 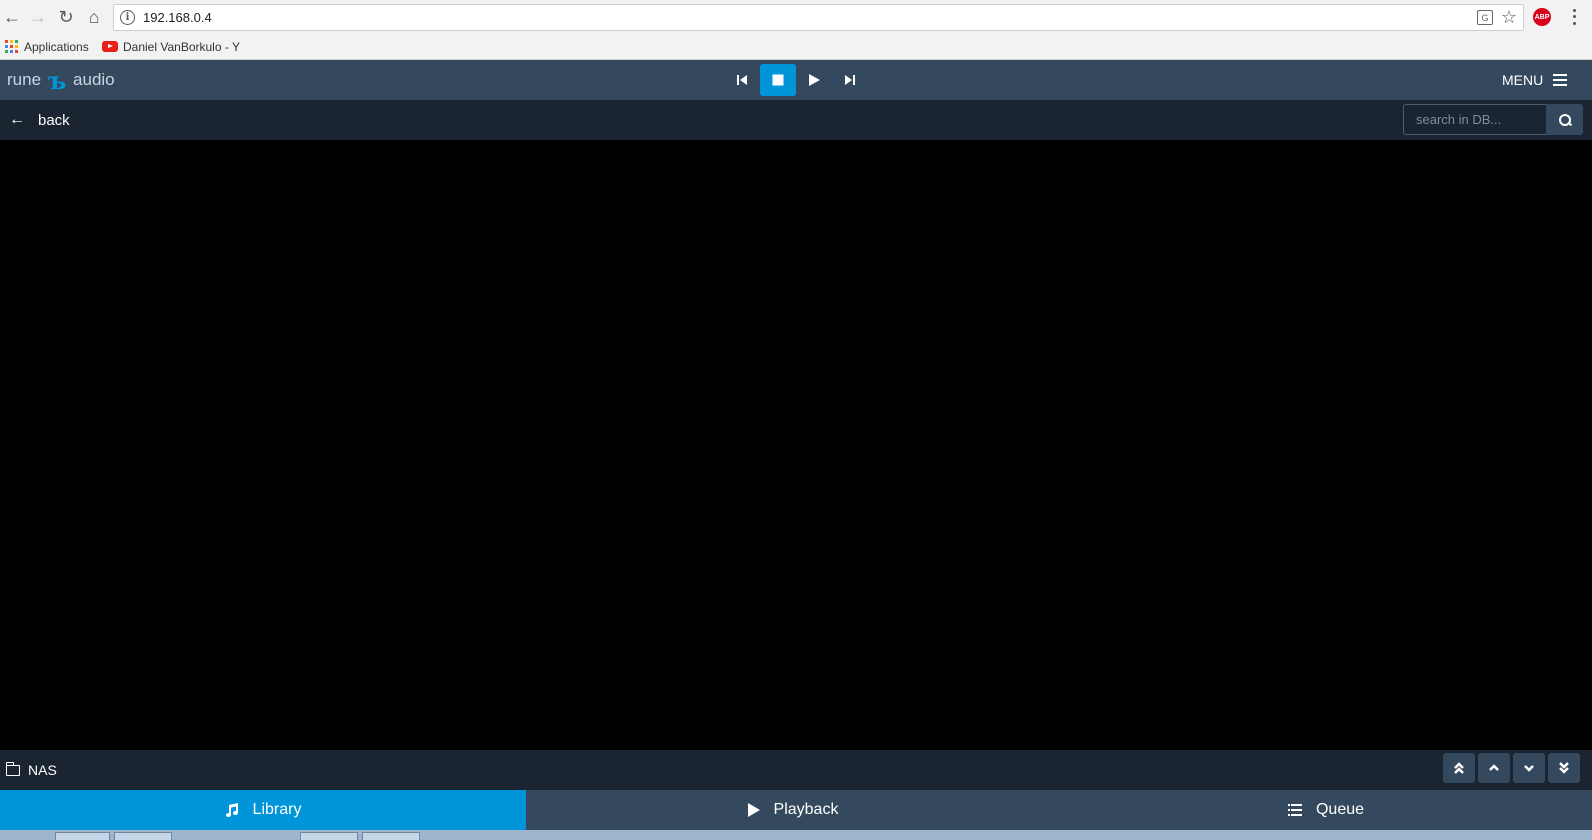 I want to click on scroll-top-button, so click(x=1459, y=768).